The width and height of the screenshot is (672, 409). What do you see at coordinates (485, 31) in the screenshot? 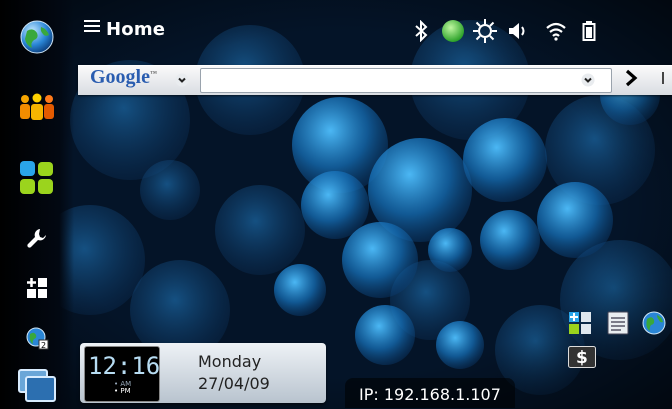
I see `brightness-icon` at bounding box center [485, 31].